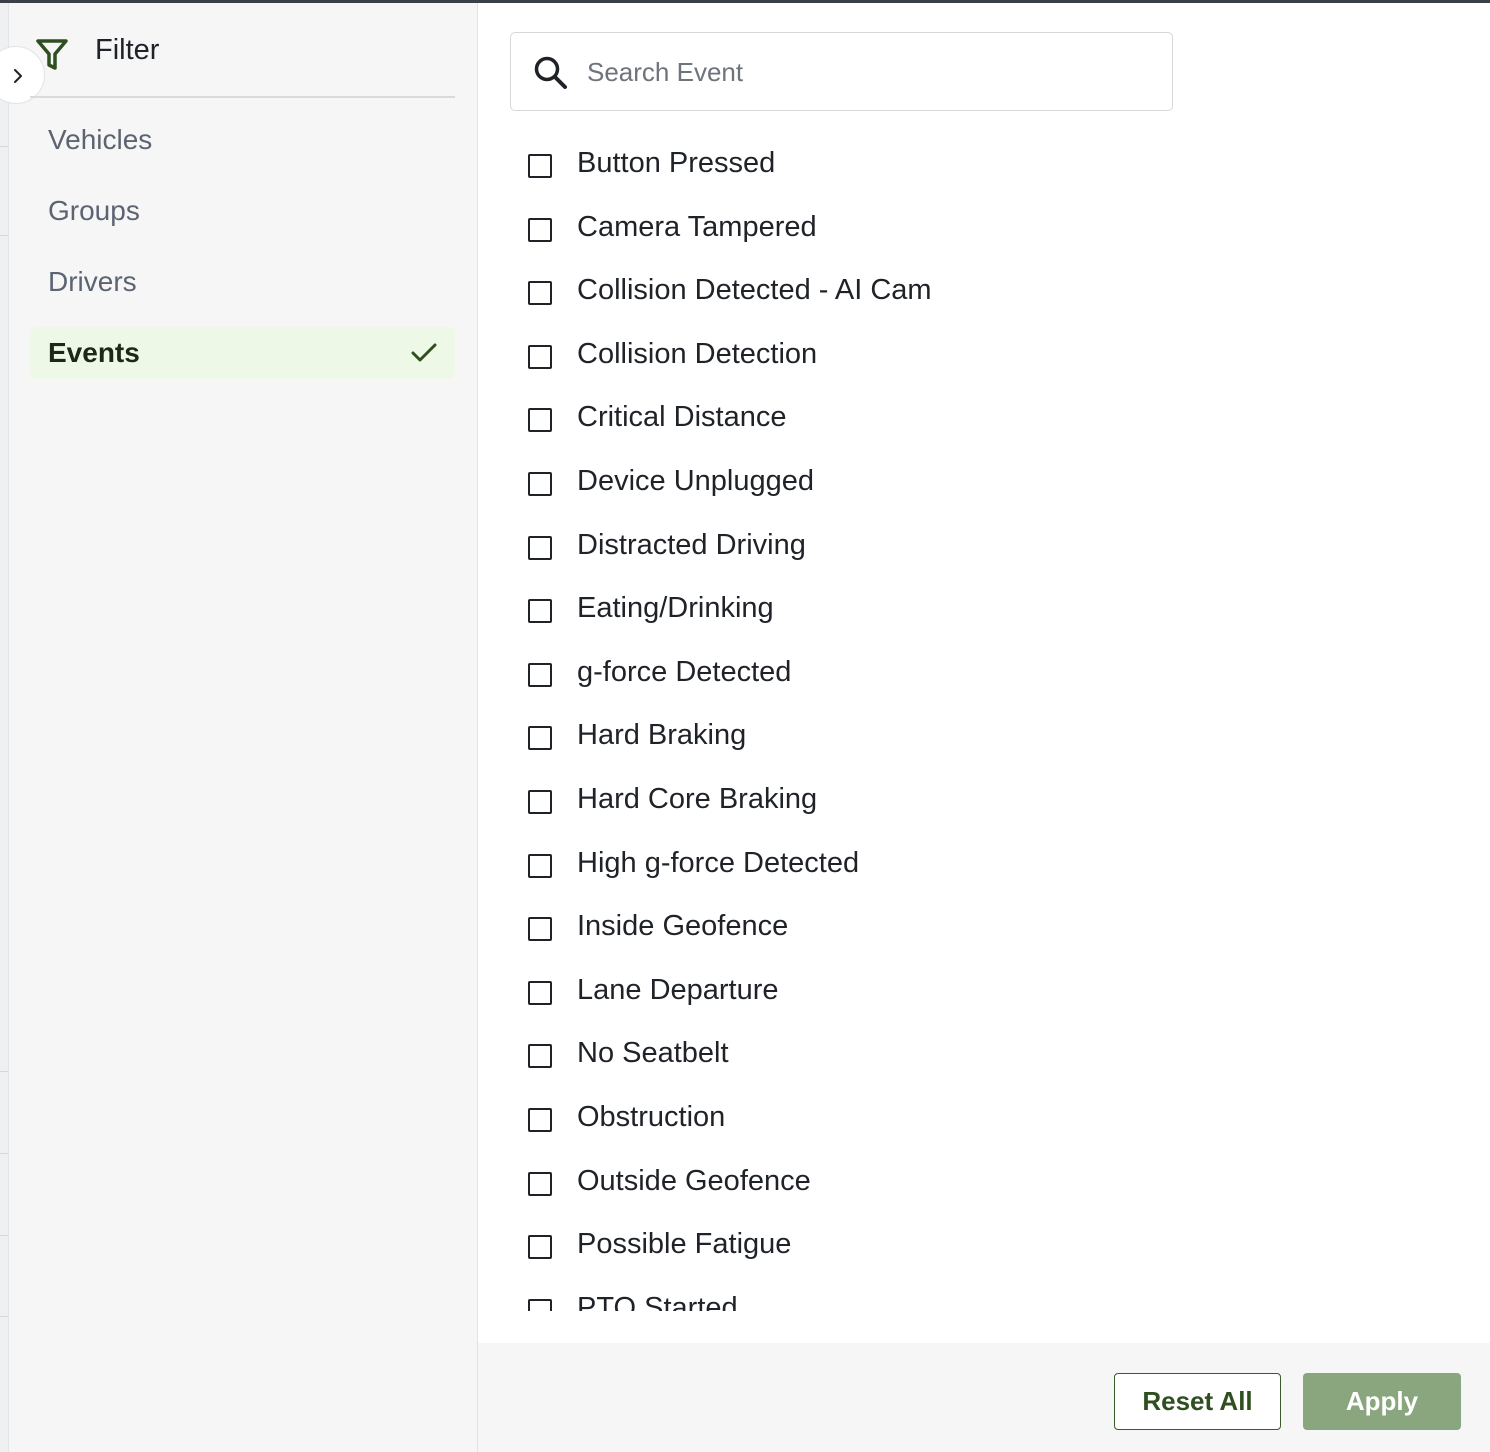 The height and width of the screenshot is (1452, 1490). Describe the element at coordinates (876, 1112) in the screenshot. I see `event-option-obstruction: Obstruction` at that location.